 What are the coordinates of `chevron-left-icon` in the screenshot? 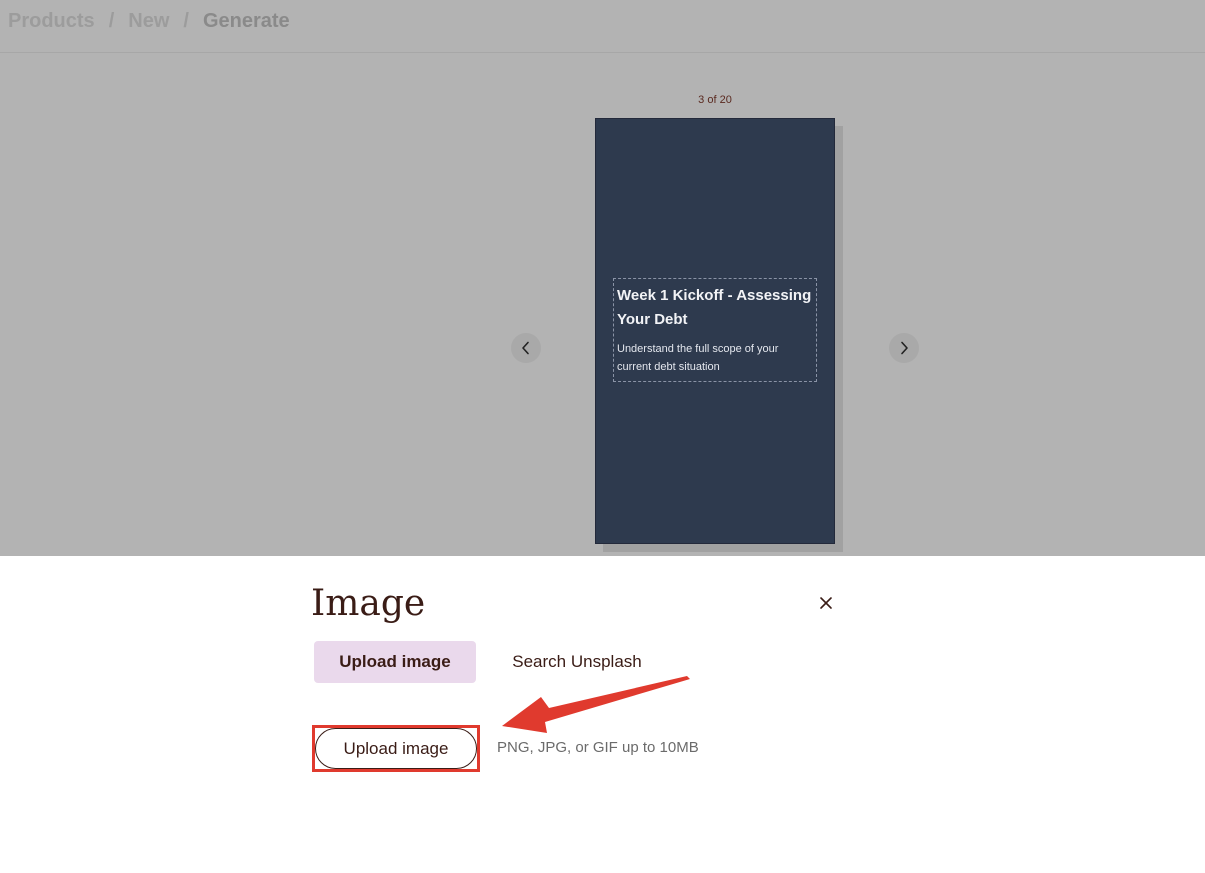 It's located at (525, 348).